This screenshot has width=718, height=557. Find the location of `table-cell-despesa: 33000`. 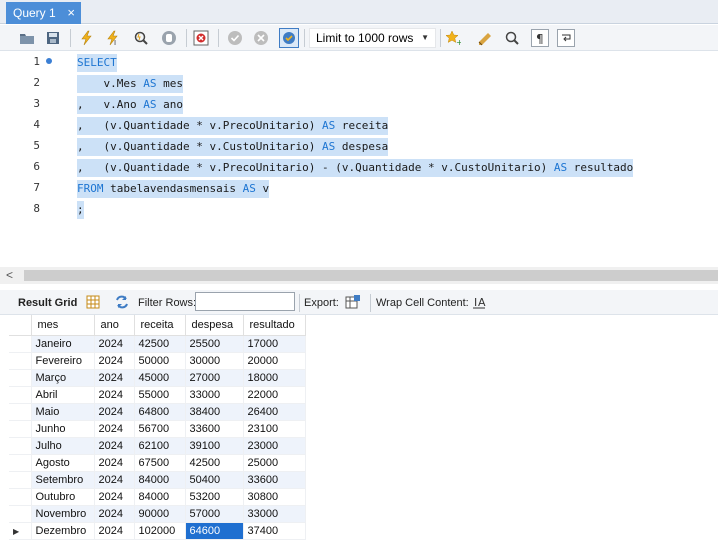

table-cell-despesa: 33000 is located at coordinates (214, 395).